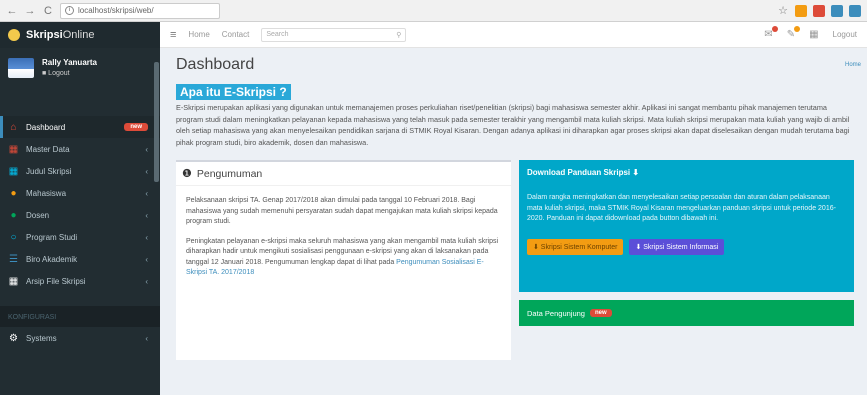 The width and height of the screenshot is (867, 395). What do you see at coordinates (44, 35) in the screenshot?
I see `app-name-bold: Skripsi` at bounding box center [44, 35].